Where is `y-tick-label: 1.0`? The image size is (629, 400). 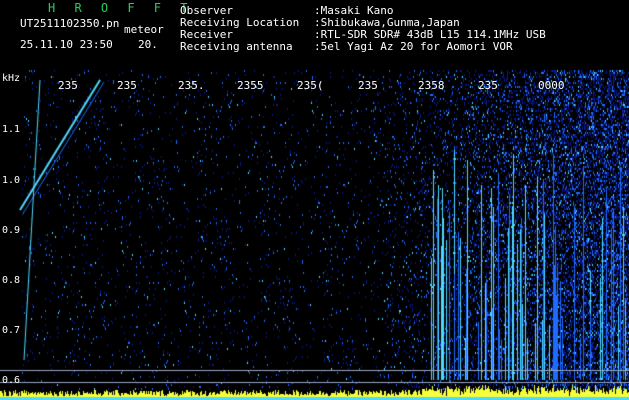
y-tick-label: 1.0 is located at coordinates (11, 180).